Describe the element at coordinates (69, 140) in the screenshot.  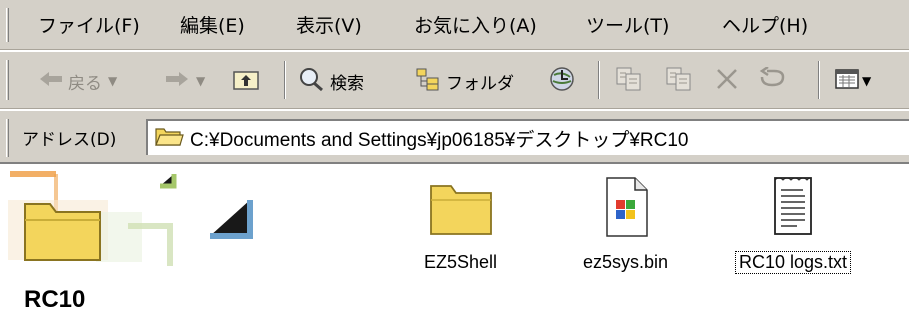
I see `address-label: アドレス(D)` at that location.